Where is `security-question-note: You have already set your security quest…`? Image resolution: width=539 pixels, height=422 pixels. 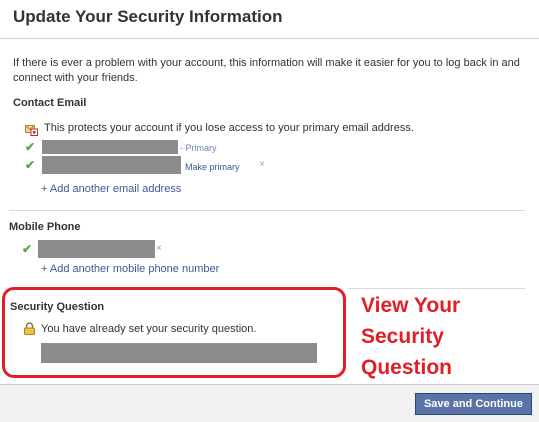 security-question-note: You have already set your security quest… is located at coordinates (149, 329).